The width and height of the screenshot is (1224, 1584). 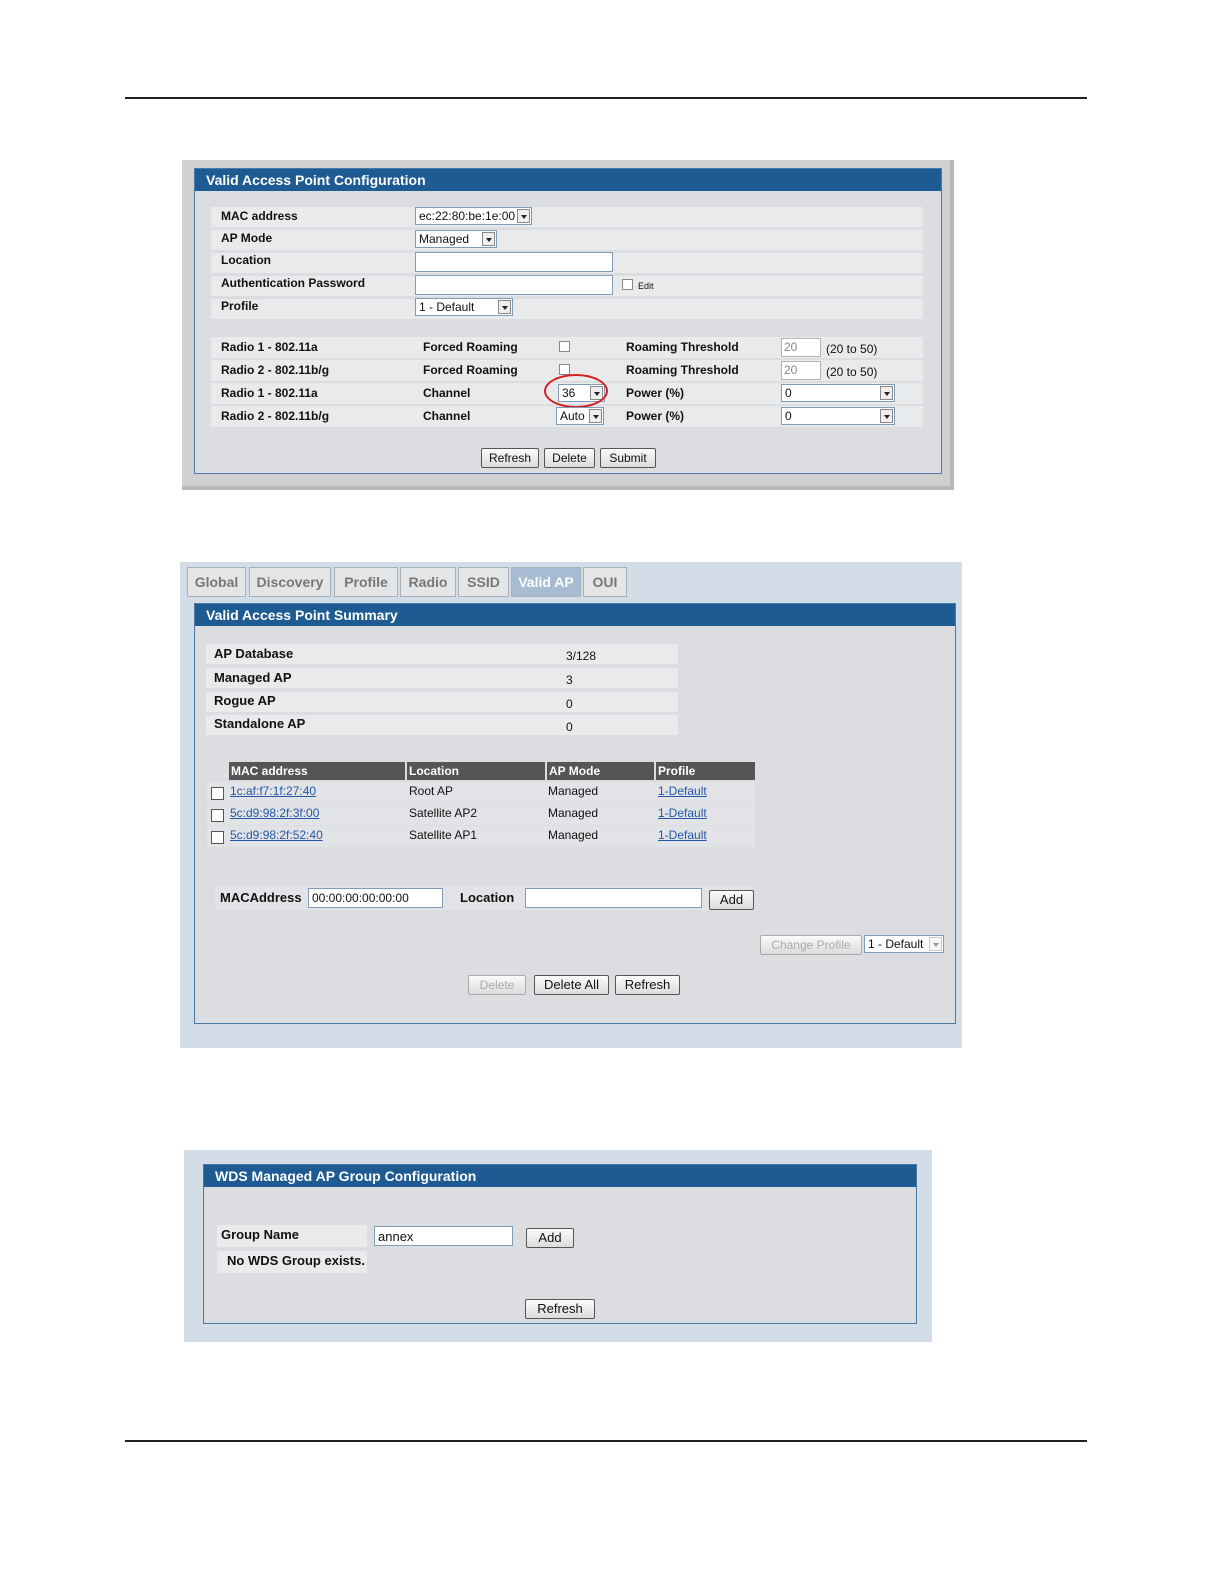 I want to click on group-name-input: annex, so click(x=443, y=1236).